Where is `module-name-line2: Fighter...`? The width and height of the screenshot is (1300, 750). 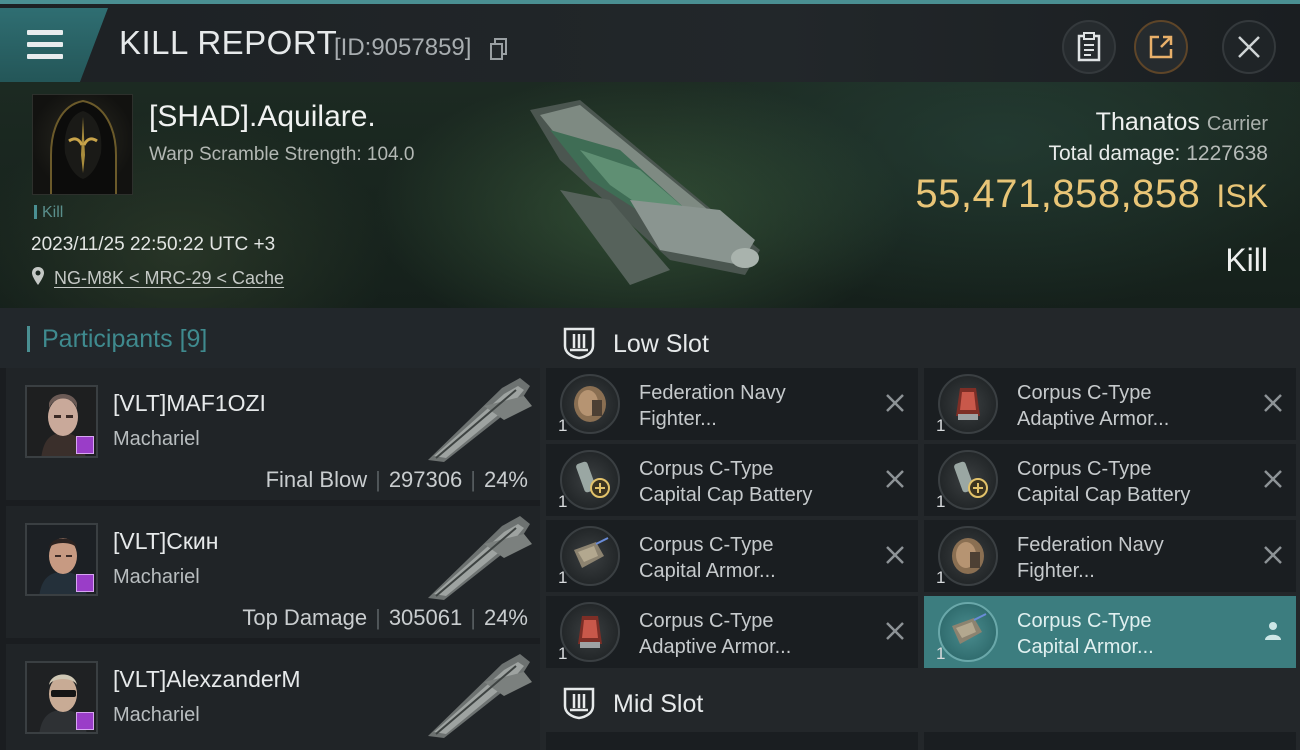
module-name-line2: Fighter... is located at coordinates (1056, 571).